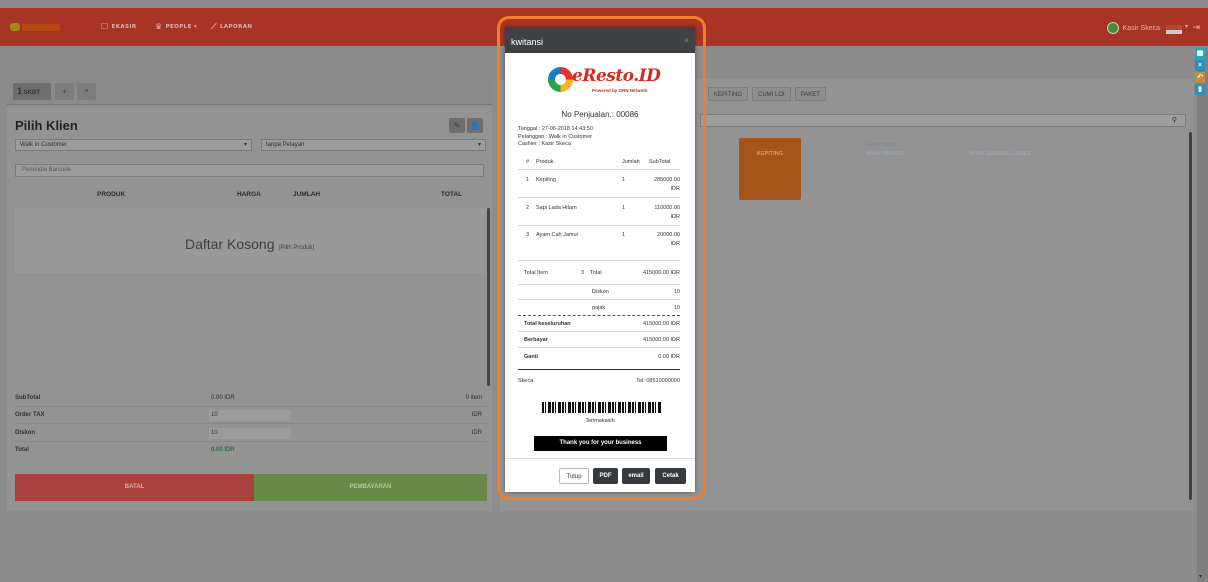 Image resolution: width=1208 pixels, height=582 pixels. What do you see at coordinates (599, 308) in the screenshot?
I see `pajak-label: pajak` at bounding box center [599, 308].